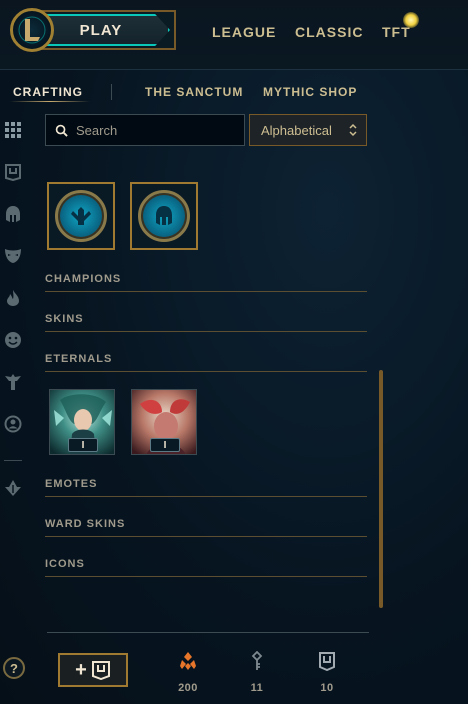 The height and width of the screenshot is (704, 468). I want to click on help-button: ?, so click(14, 668).